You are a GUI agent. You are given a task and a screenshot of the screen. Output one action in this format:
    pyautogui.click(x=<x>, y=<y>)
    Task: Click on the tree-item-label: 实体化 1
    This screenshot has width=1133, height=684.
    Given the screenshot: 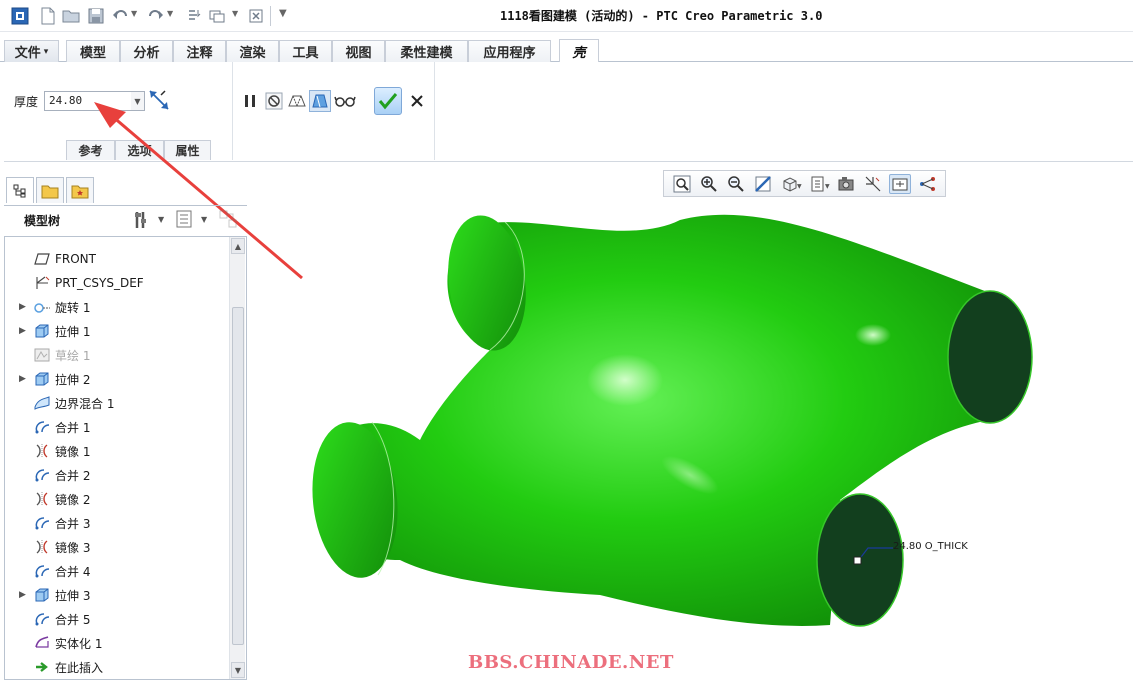 What is the action you would take?
    pyautogui.click(x=79, y=643)
    